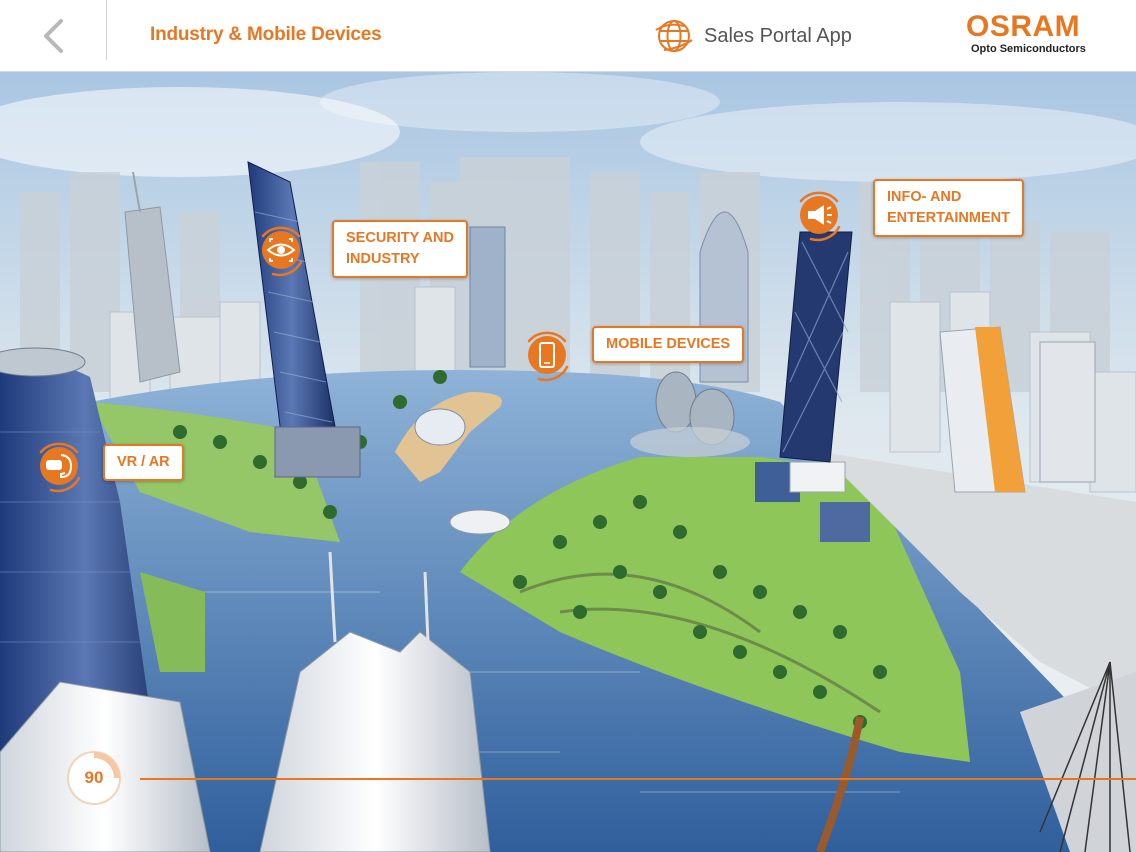 The image size is (1136, 852). What do you see at coordinates (106, 30) in the screenshot?
I see `header-divider` at bounding box center [106, 30].